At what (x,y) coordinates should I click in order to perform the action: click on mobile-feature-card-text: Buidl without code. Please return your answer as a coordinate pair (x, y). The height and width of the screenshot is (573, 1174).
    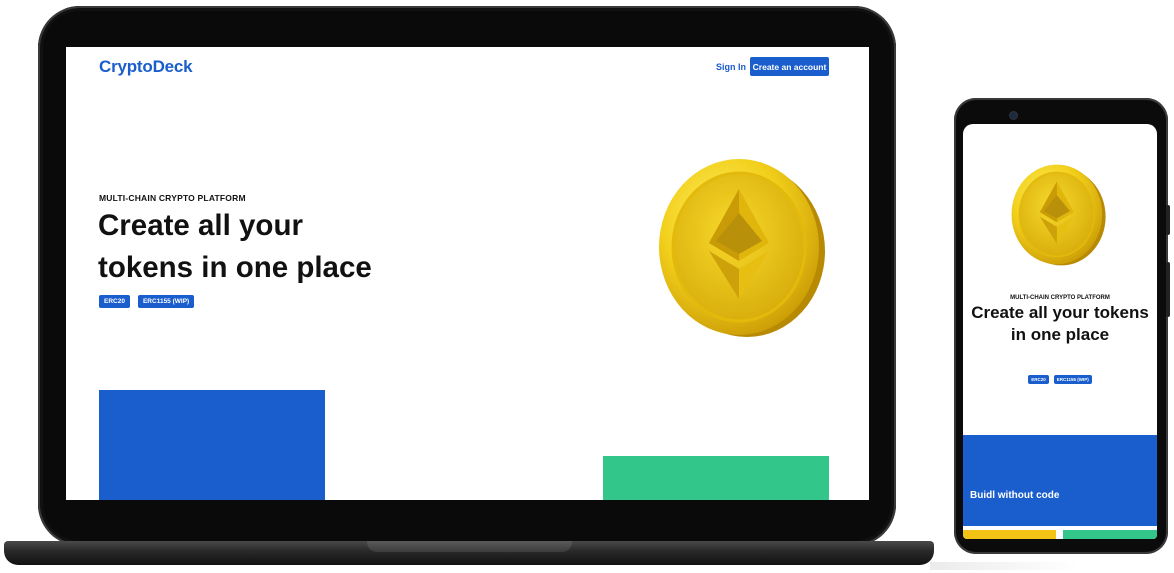
    Looking at the image, I should click on (1015, 495).